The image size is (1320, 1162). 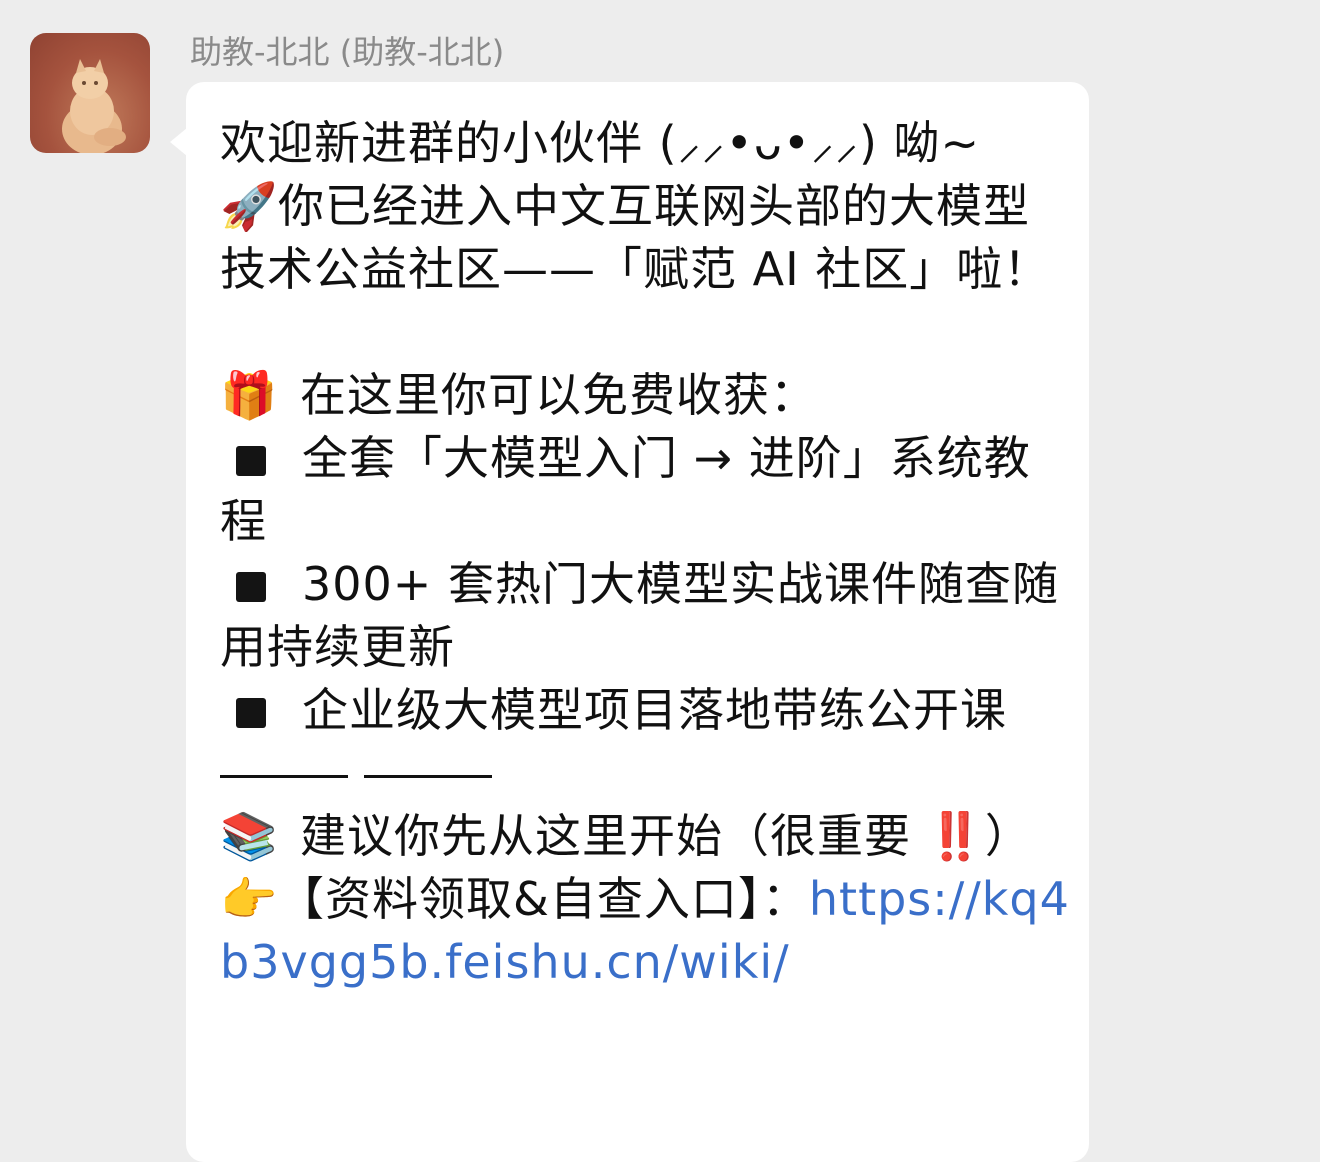 What do you see at coordinates (639, 615) in the screenshot?
I see `benefit-text: 300+ 套热门大模型实战课件随查随用持续更新` at bounding box center [639, 615].